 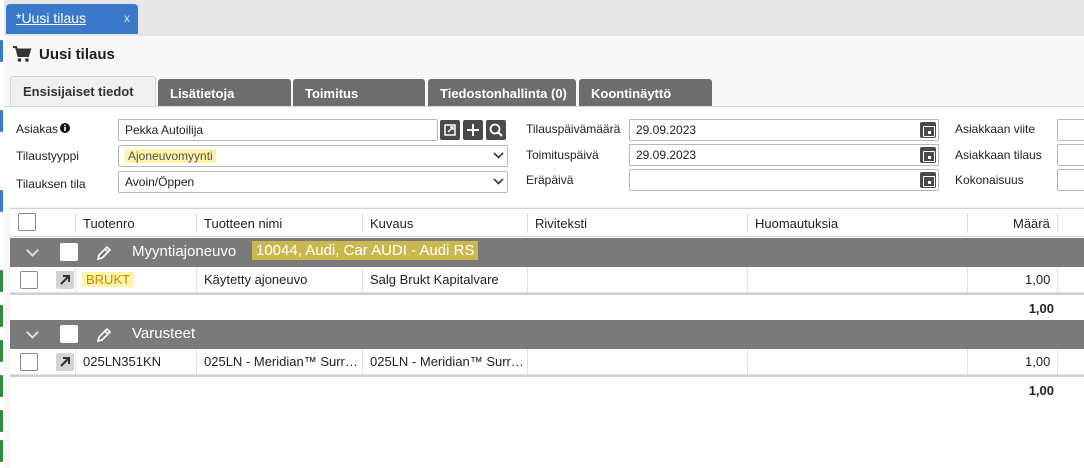 I want to click on add-customer-button, so click(x=473, y=130).